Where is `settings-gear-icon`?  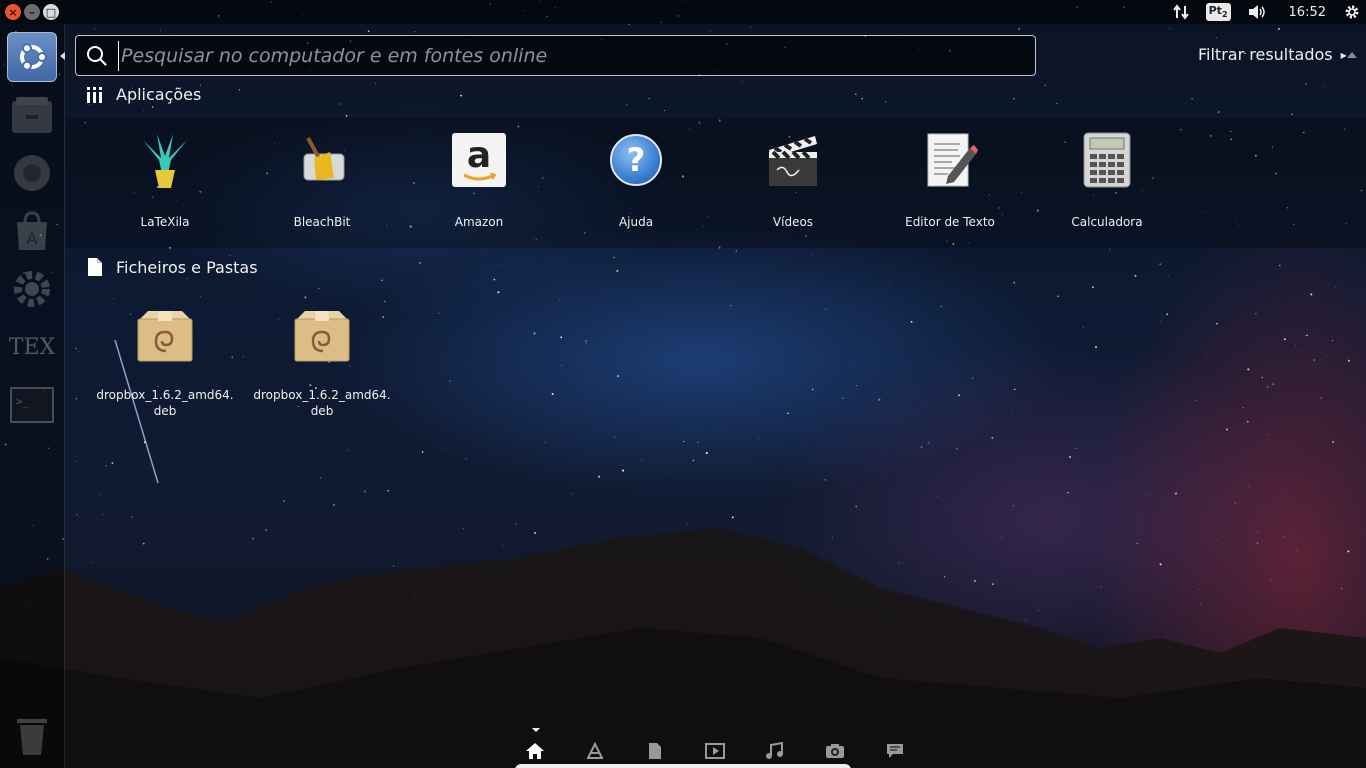 settings-gear-icon is located at coordinates (32, 289).